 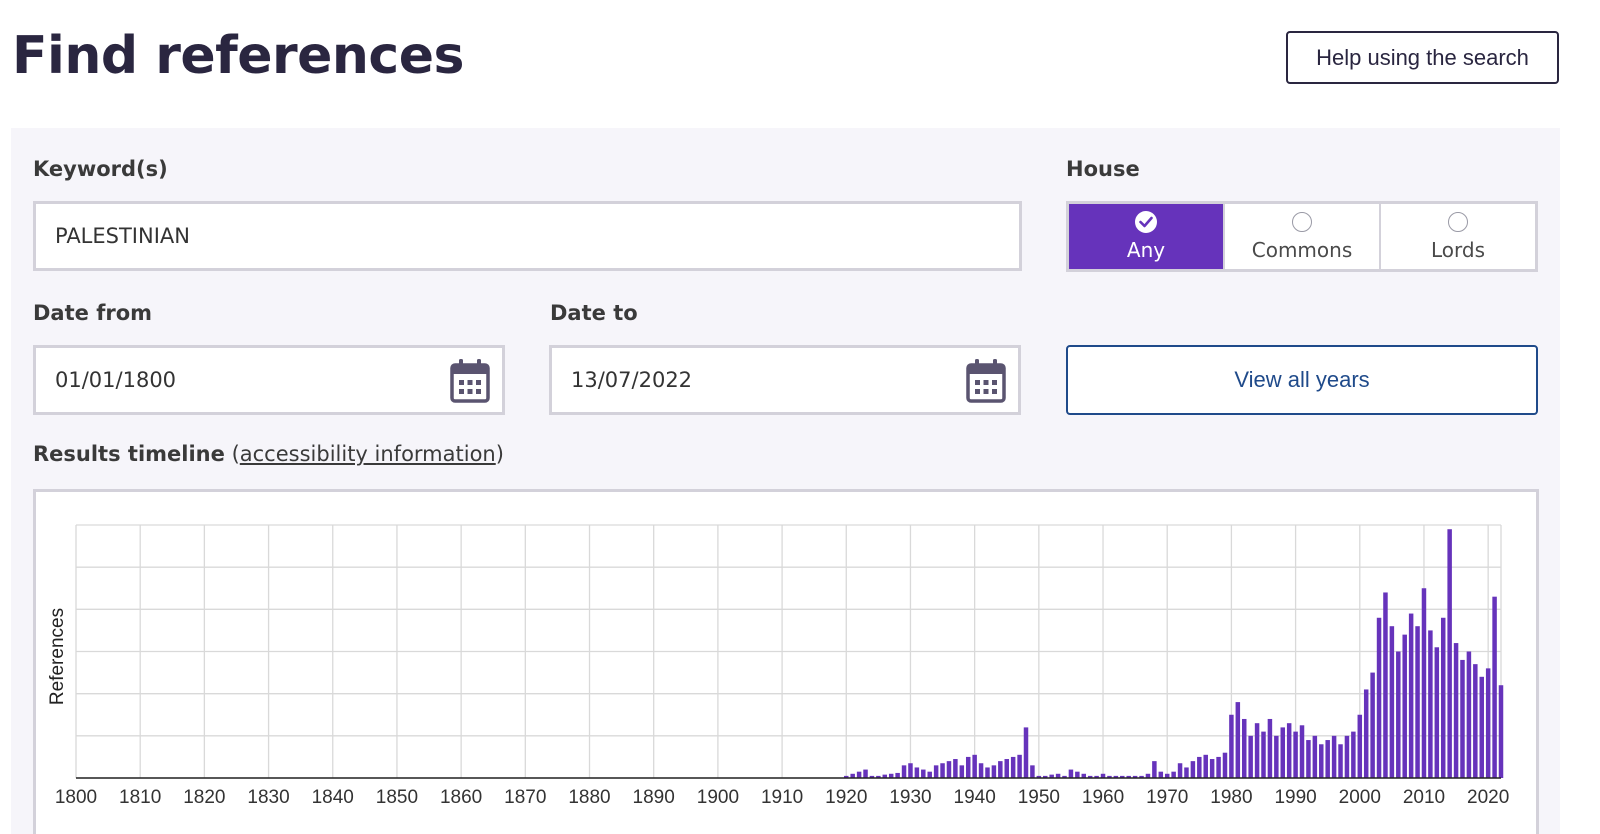 What do you see at coordinates (100, 169) in the screenshot?
I see `keywords-label: Keyword(s)` at bounding box center [100, 169].